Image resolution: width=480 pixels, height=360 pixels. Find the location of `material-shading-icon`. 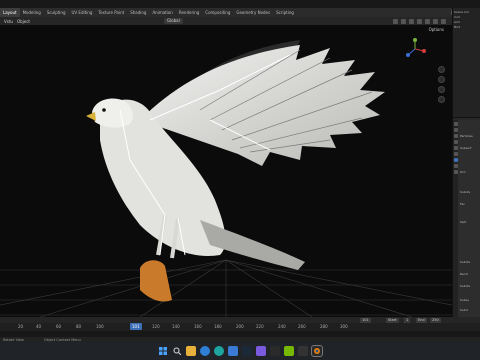

material-shading-icon is located at coordinates (435, 21).